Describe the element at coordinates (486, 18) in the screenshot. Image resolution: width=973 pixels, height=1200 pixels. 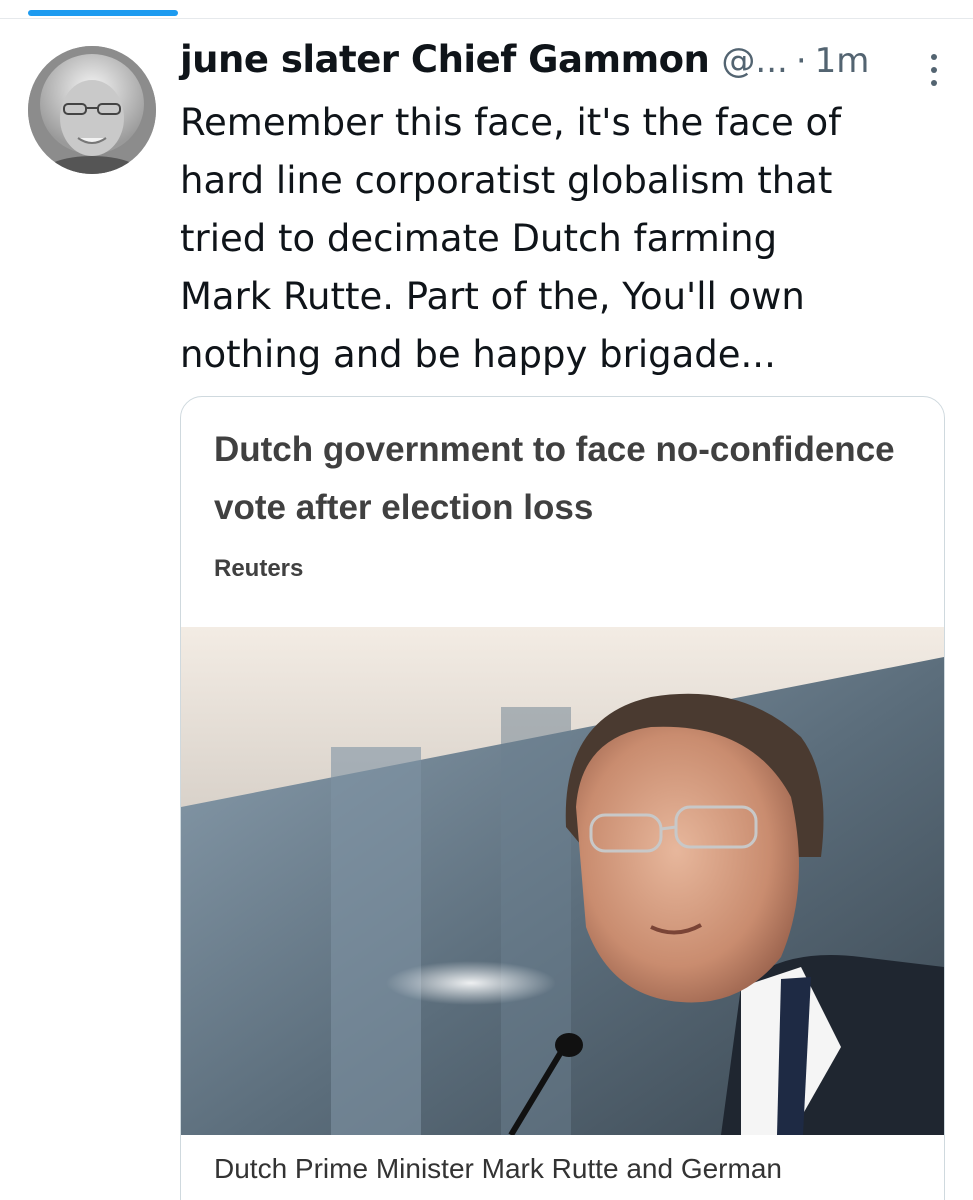
I see `divider` at that location.